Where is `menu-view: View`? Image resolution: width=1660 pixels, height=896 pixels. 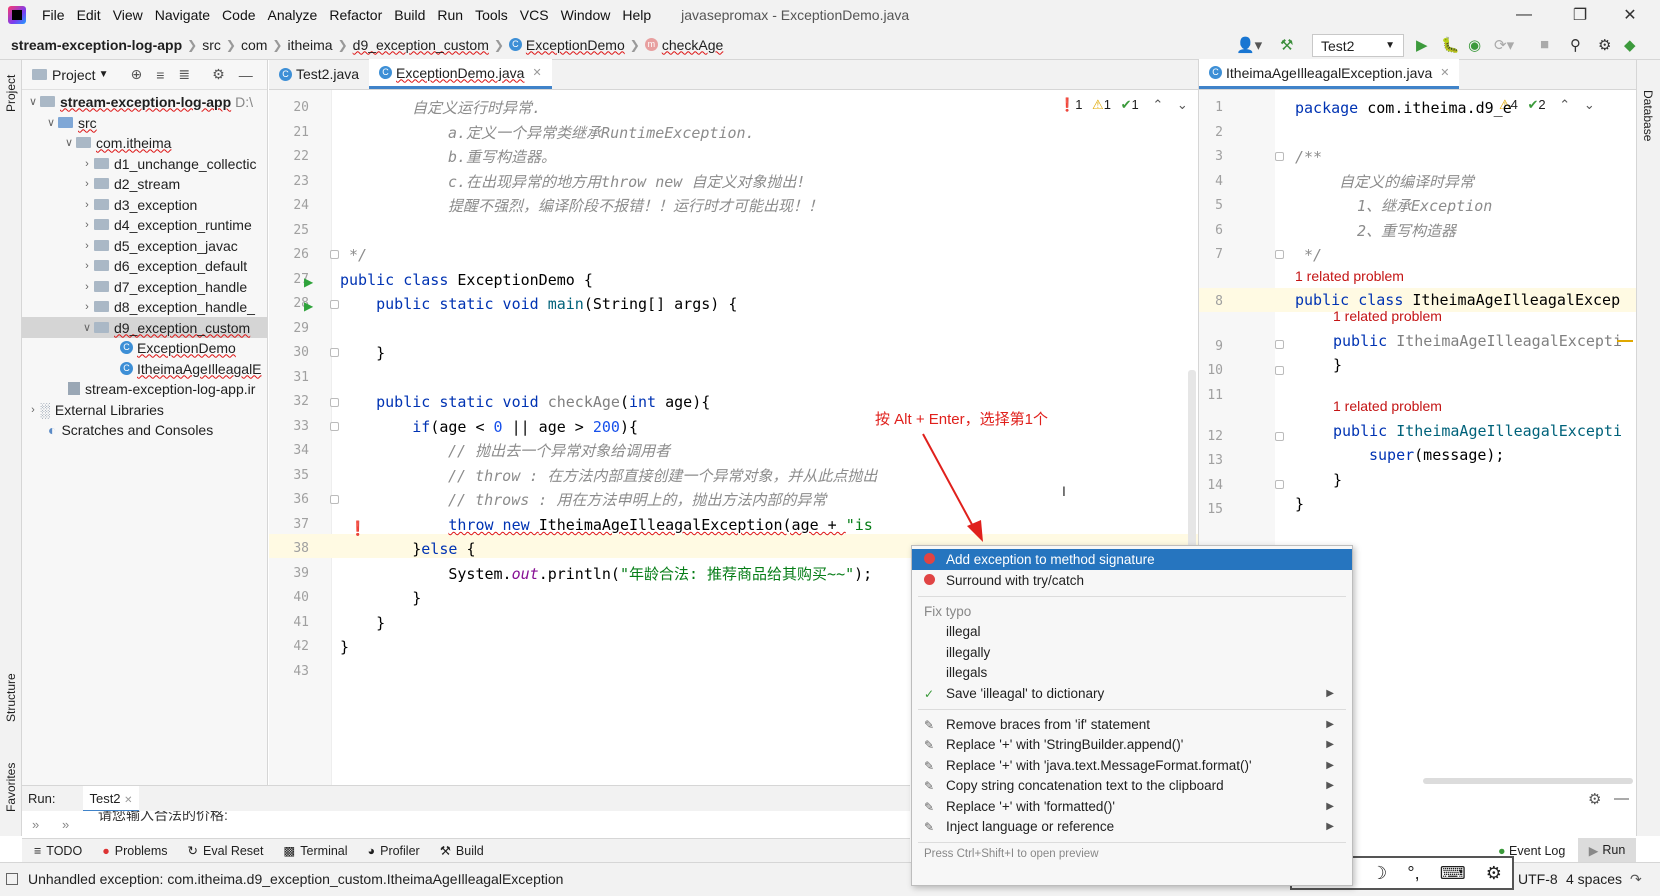
menu-view: View is located at coordinates (128, 15).